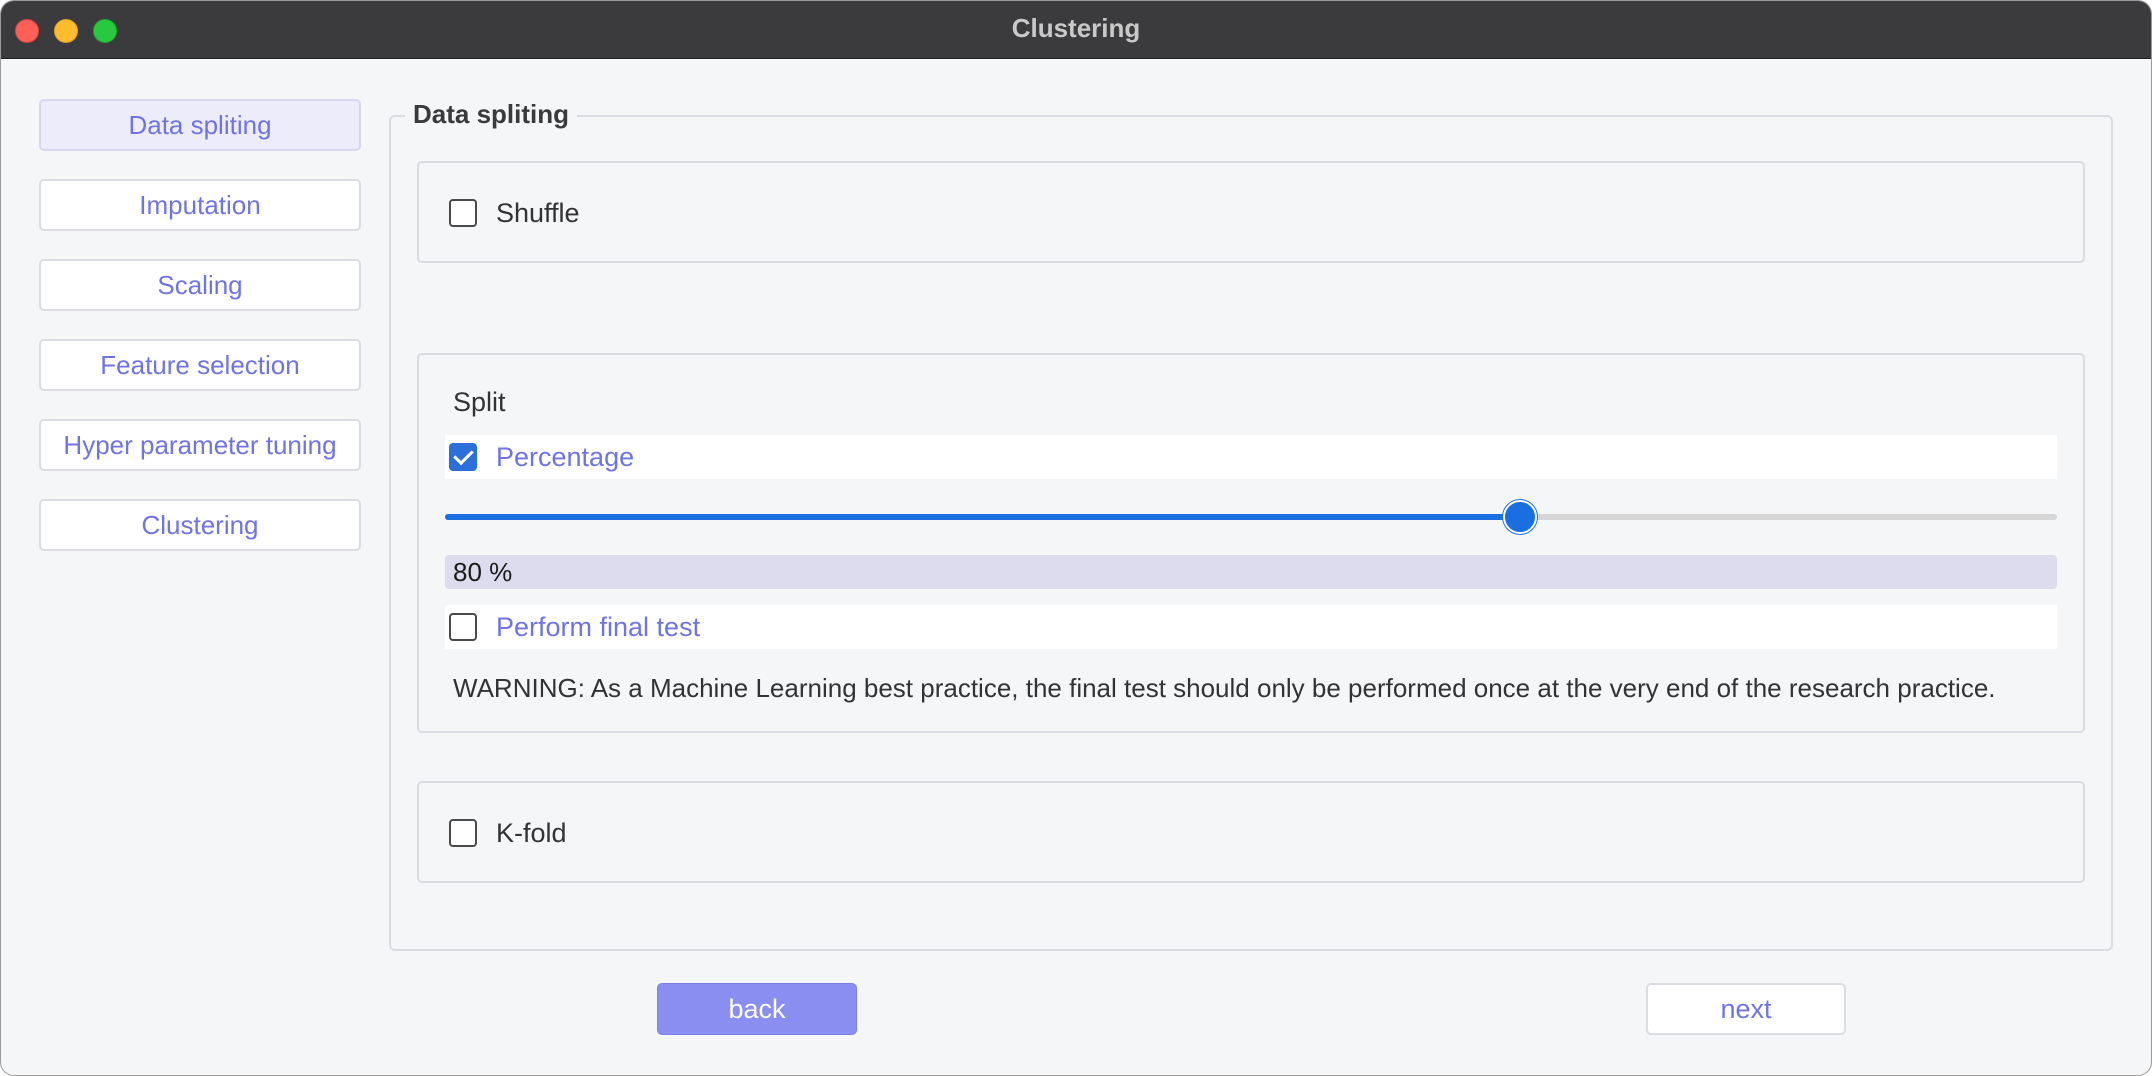 The image size is (2152, 1076). Describe the element at coordinates (1746, 1009) in the screenshot. I see `next-button: next` at that location.